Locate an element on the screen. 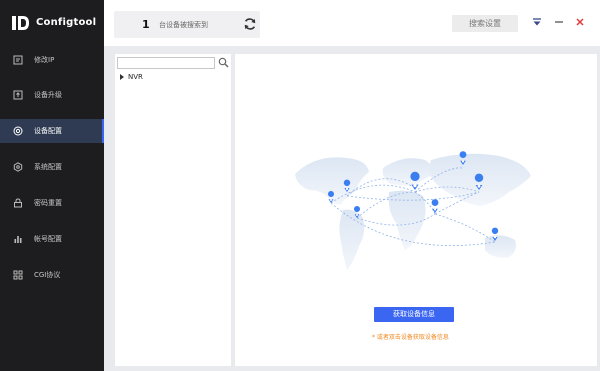 Image resolution: width=600 pixels, height=371 pixels. search-settings-button: 搜索设置 is located at coordinates (485, 23).